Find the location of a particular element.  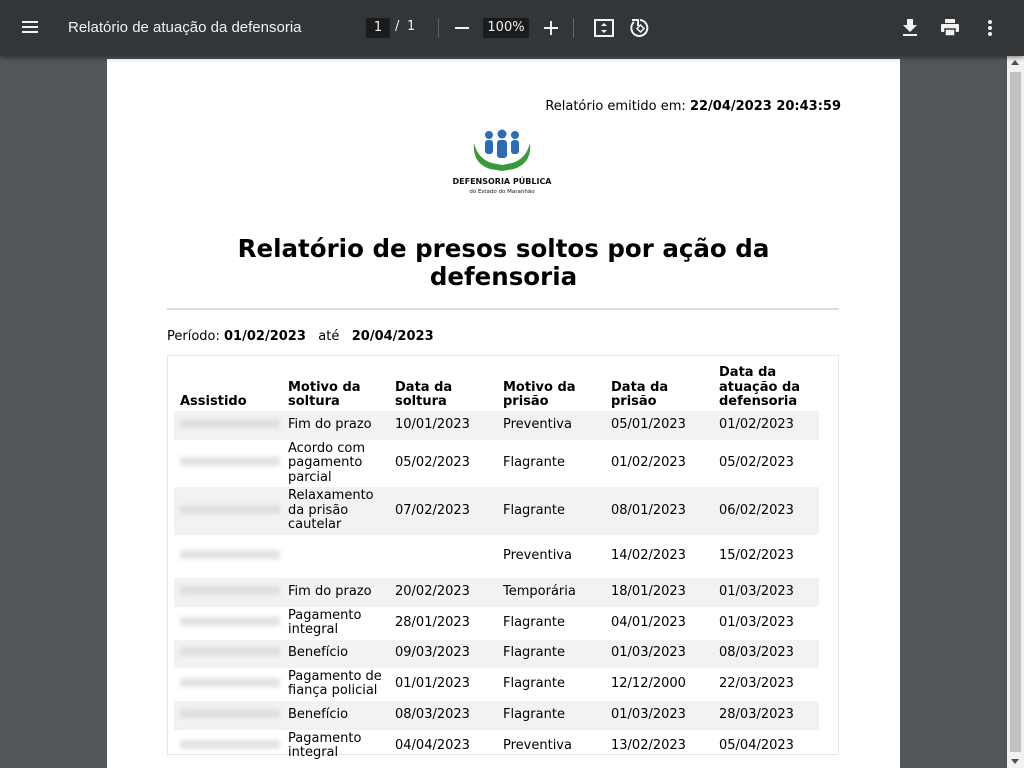

data-prisao-cell: 08/01/2023 is located at coordinates (659, 511).